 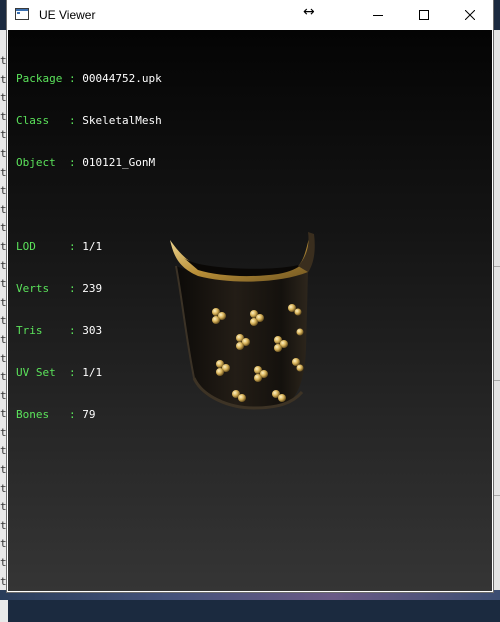 What do you see at coordinates (118, 162) in the screenshot?
I see `info-value: 010121_GonM` at bounding box center [118, 162].